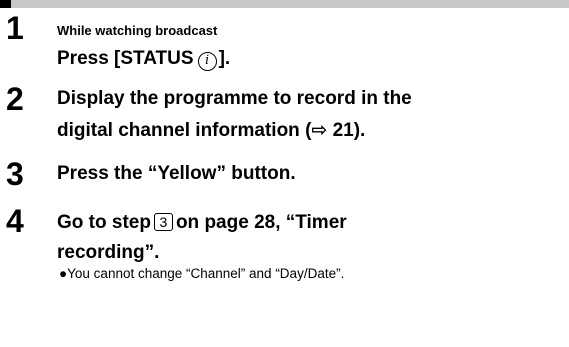 Image resolution: width=569 pixels, height=347 pixels. Describe the element at coordinates (137, 30) in the screenshot. I see `step-1-context: While watching broadcast` at that location.